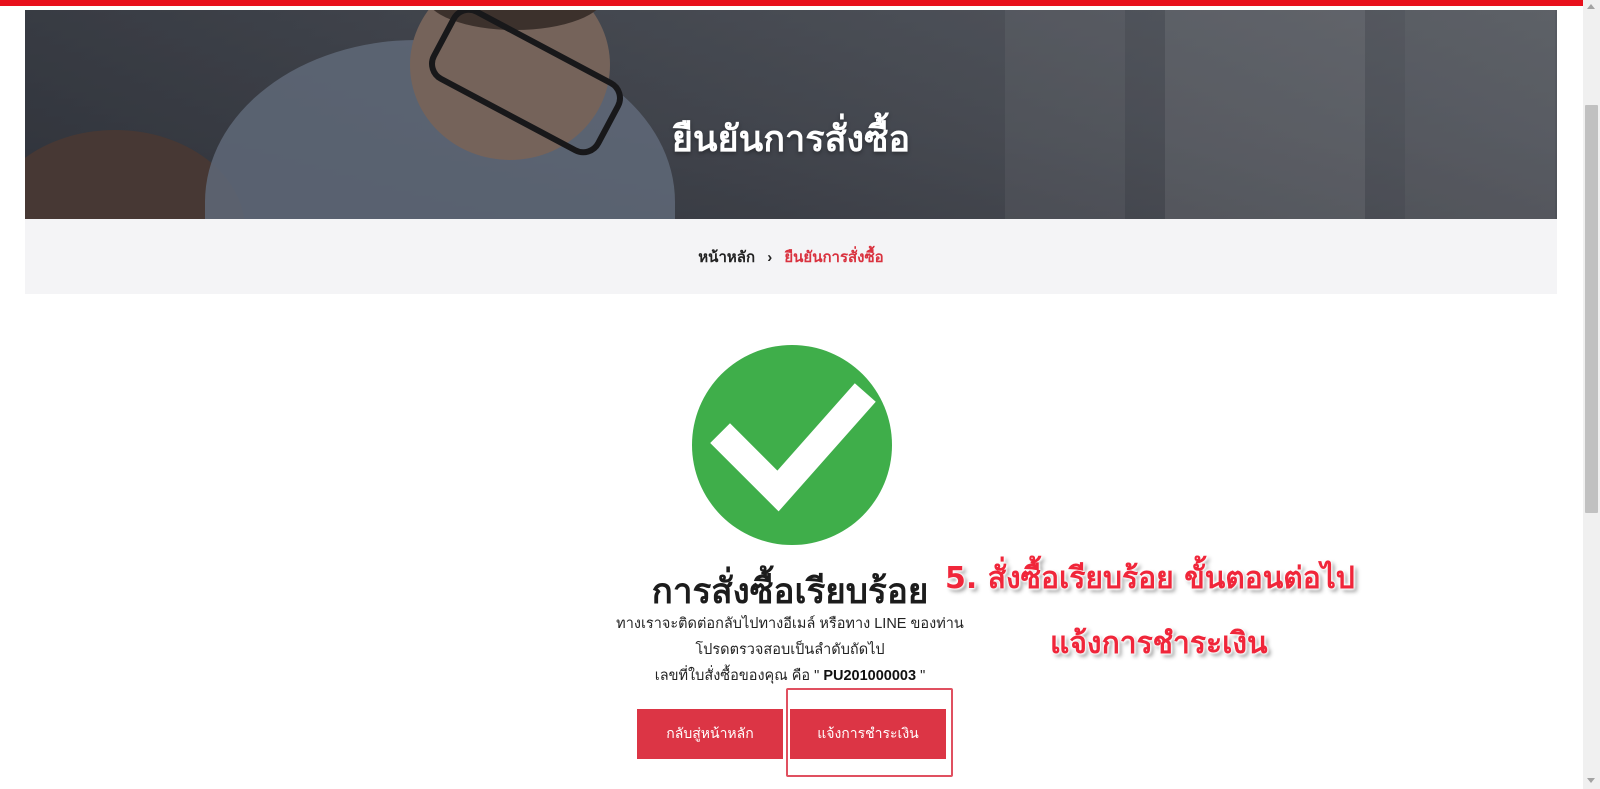 The height and width of the screenshot is (789, 1600). Describe the element at coordinates (739, 676) in the screenshot. I see `order-number-prefix: เลขที่ใบสั่งซื้อของคุณ คือ "` at that location.